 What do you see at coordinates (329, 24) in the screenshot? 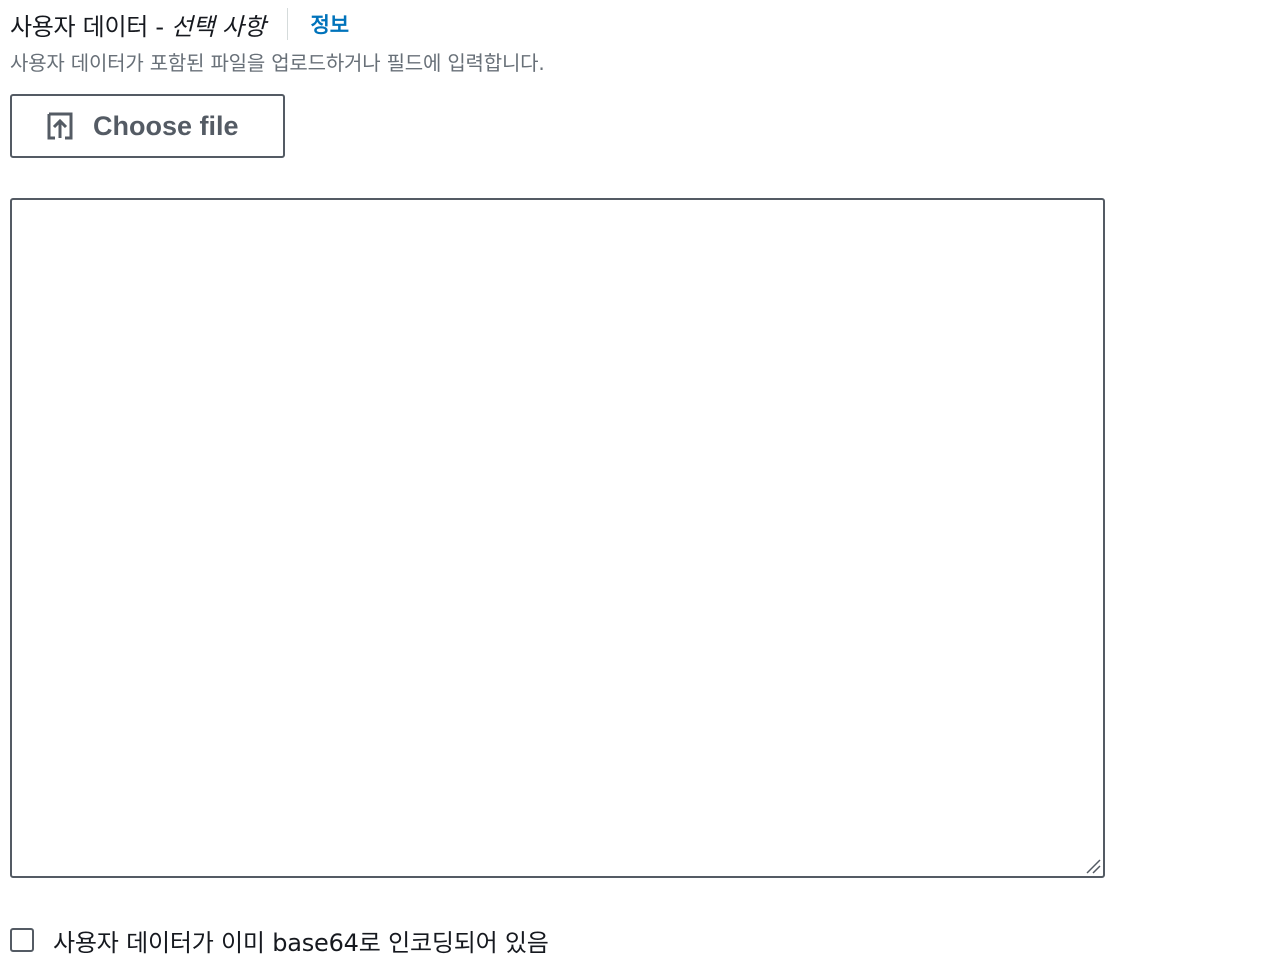
I see `info-link: 정보` at bounding box center [329, 24].